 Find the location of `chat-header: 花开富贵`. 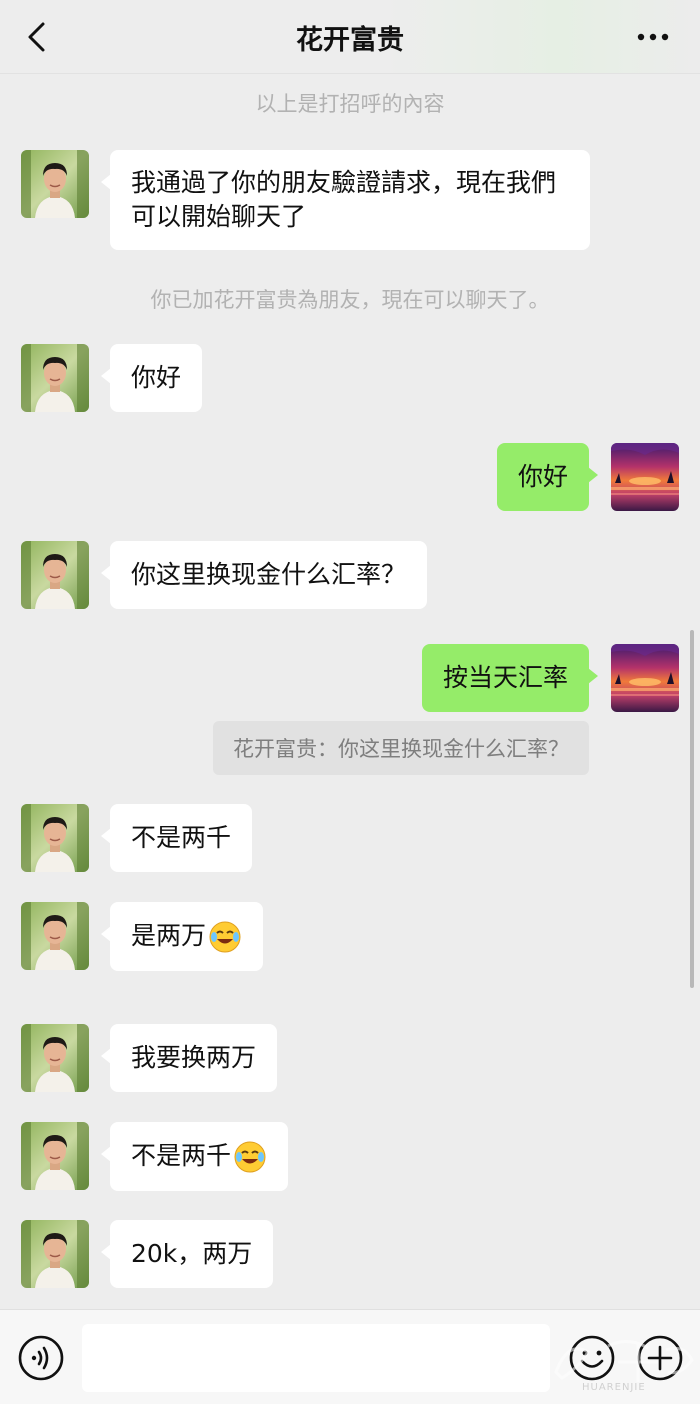

chat-header: 花开富贵 is located at coordinates (350, 37).